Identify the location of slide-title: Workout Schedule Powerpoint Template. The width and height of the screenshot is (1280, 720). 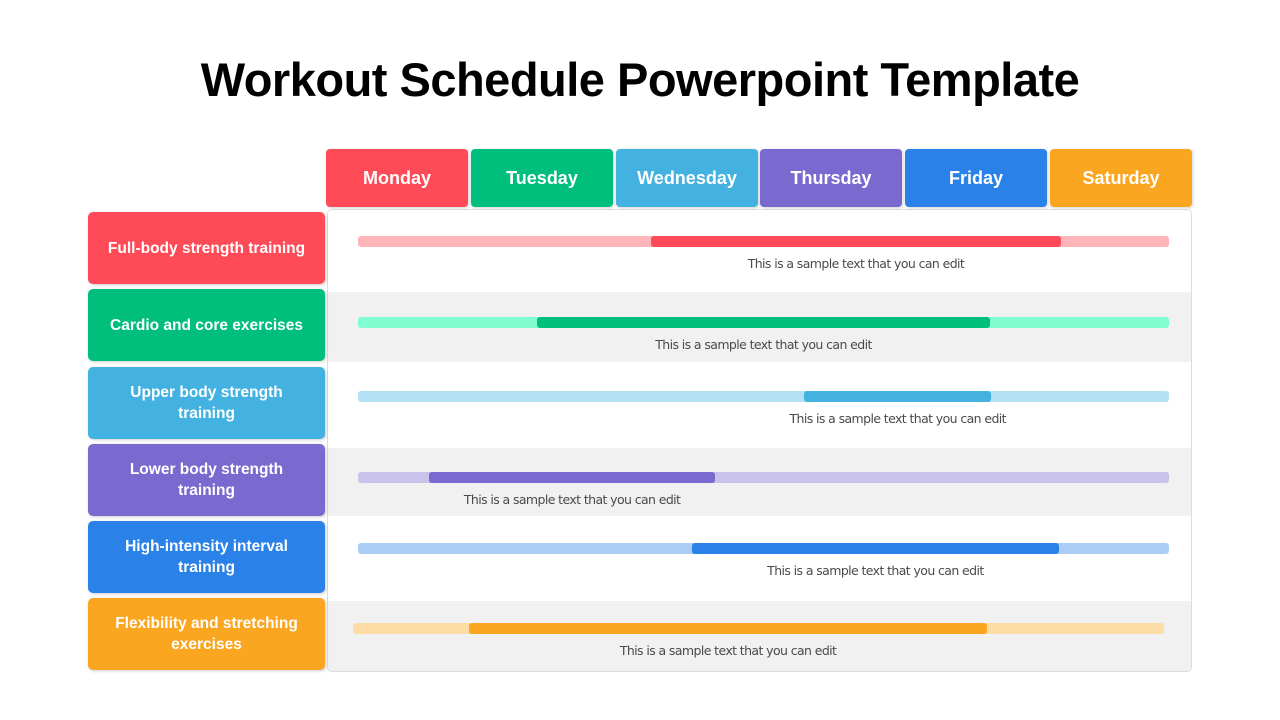
(640, 79).